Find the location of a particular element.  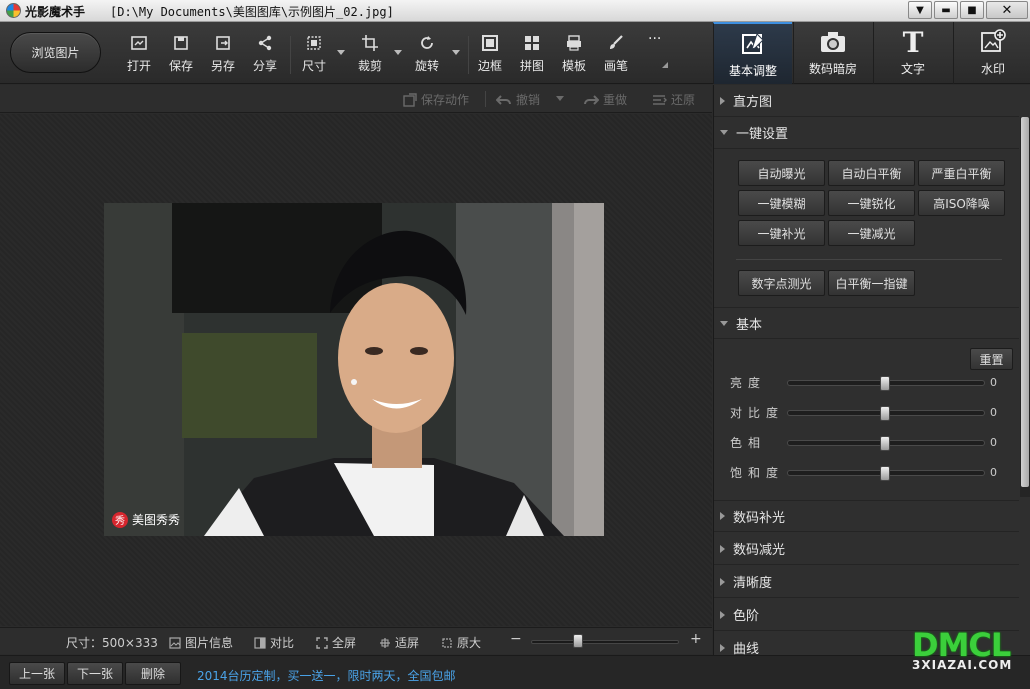

promo-link: 2014台历定制，买一送一，限时两天，全国包邮 is located at coordinates (326, 675).